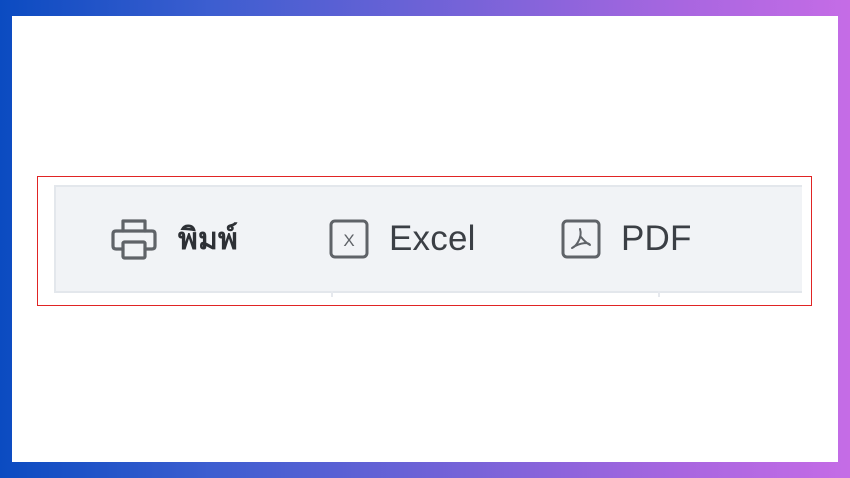 This screenshot has width=850, height=478. Describe the element at coordinates (134, 239) in the screenshot. I see `printer-icon` at that location.